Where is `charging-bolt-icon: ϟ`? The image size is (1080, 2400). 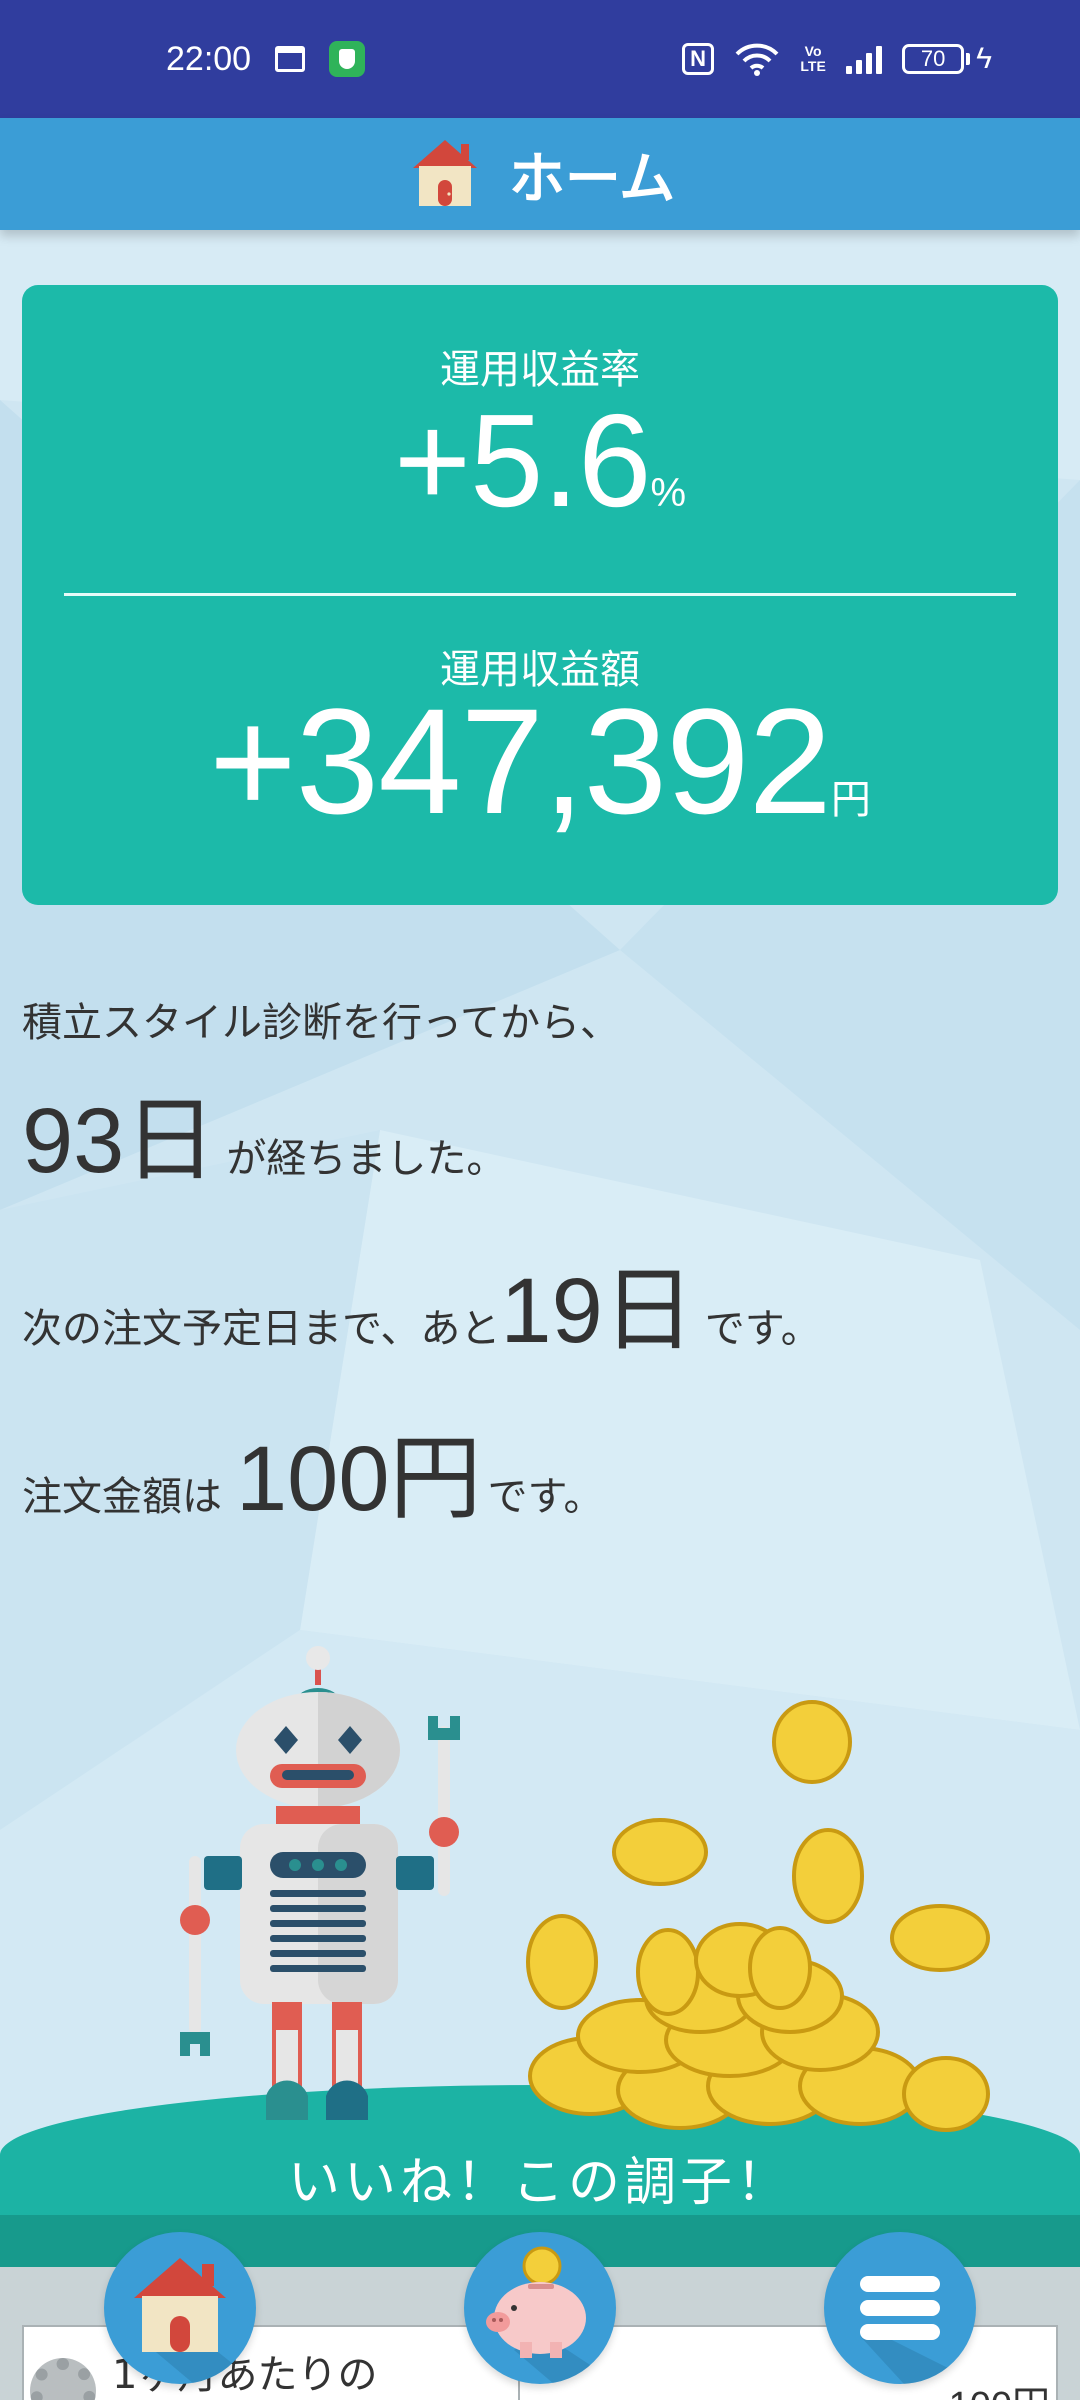 charging-bolt-icon: ϟ is located at coordinates (984, 58).